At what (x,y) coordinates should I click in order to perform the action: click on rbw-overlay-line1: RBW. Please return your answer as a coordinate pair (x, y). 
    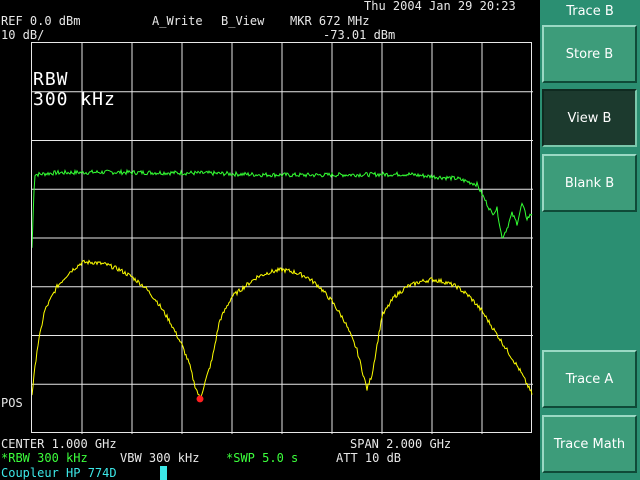
    Looking at the image, I should click on (51, 79).